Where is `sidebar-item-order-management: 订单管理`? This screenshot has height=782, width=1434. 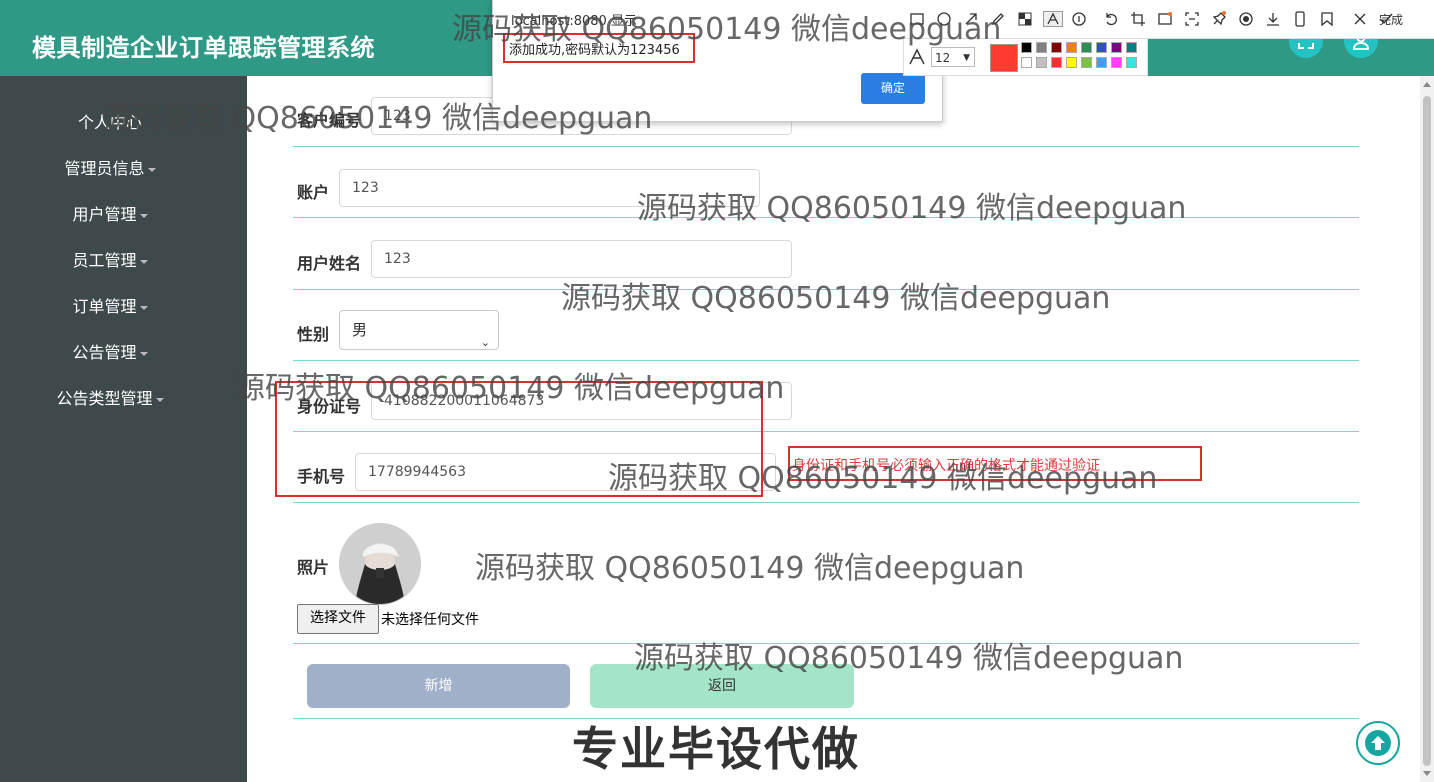 sidebar-item-order-management: 订单管理 is located at coordinates (110, 305).